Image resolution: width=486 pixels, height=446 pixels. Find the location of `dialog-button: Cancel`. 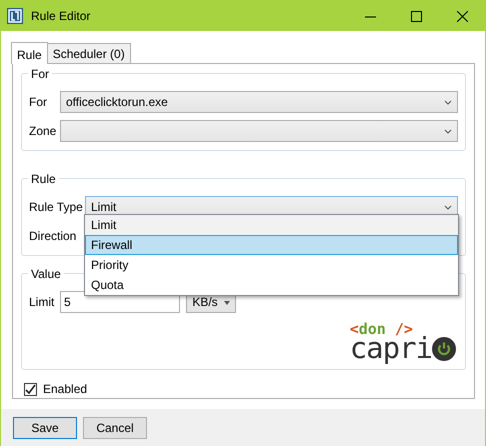

dialog-button: Cancel is located at coordinates (115, 427).